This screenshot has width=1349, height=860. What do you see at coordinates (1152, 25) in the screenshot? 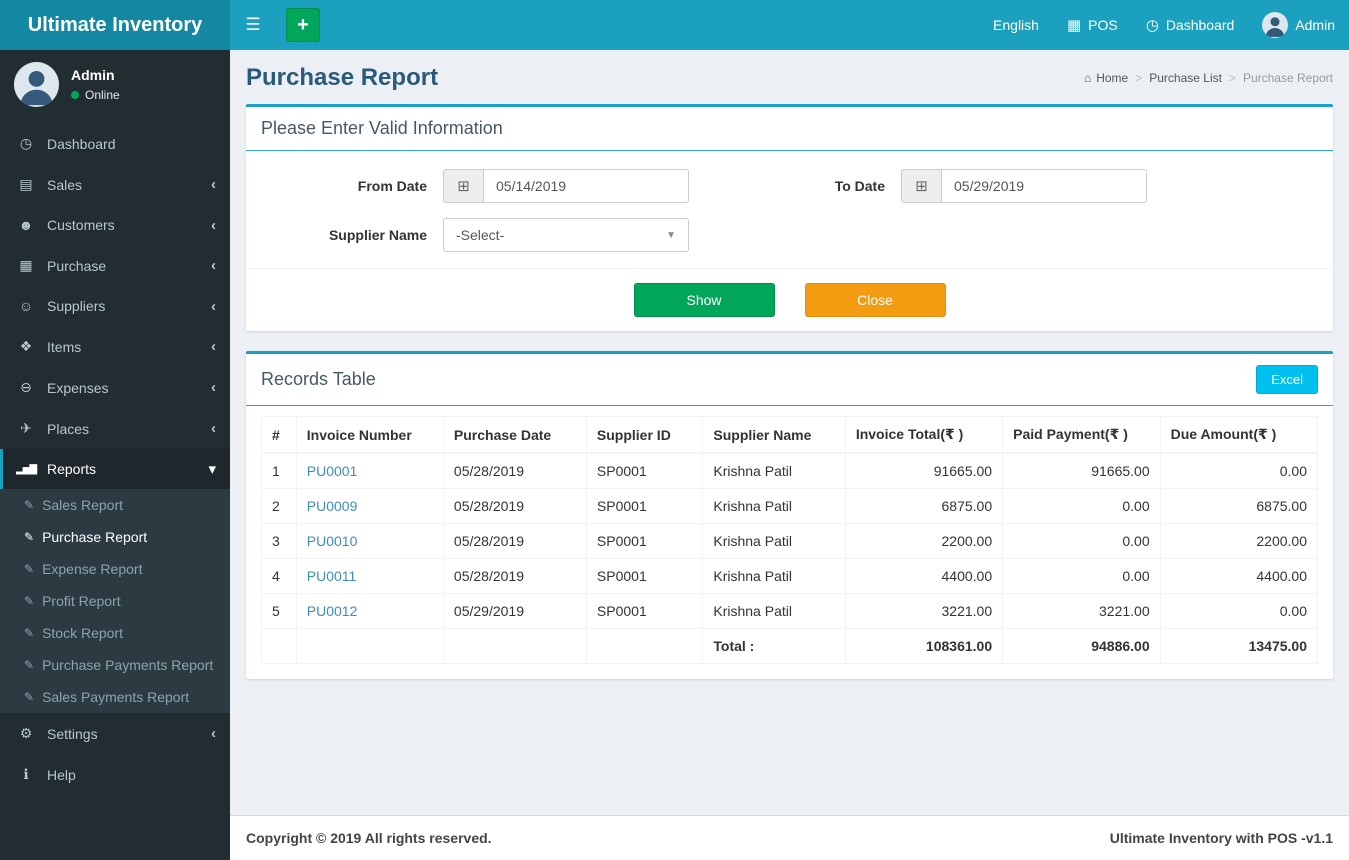
I see `dashboard-icon: ◷` at bounding box center [1152, 25].